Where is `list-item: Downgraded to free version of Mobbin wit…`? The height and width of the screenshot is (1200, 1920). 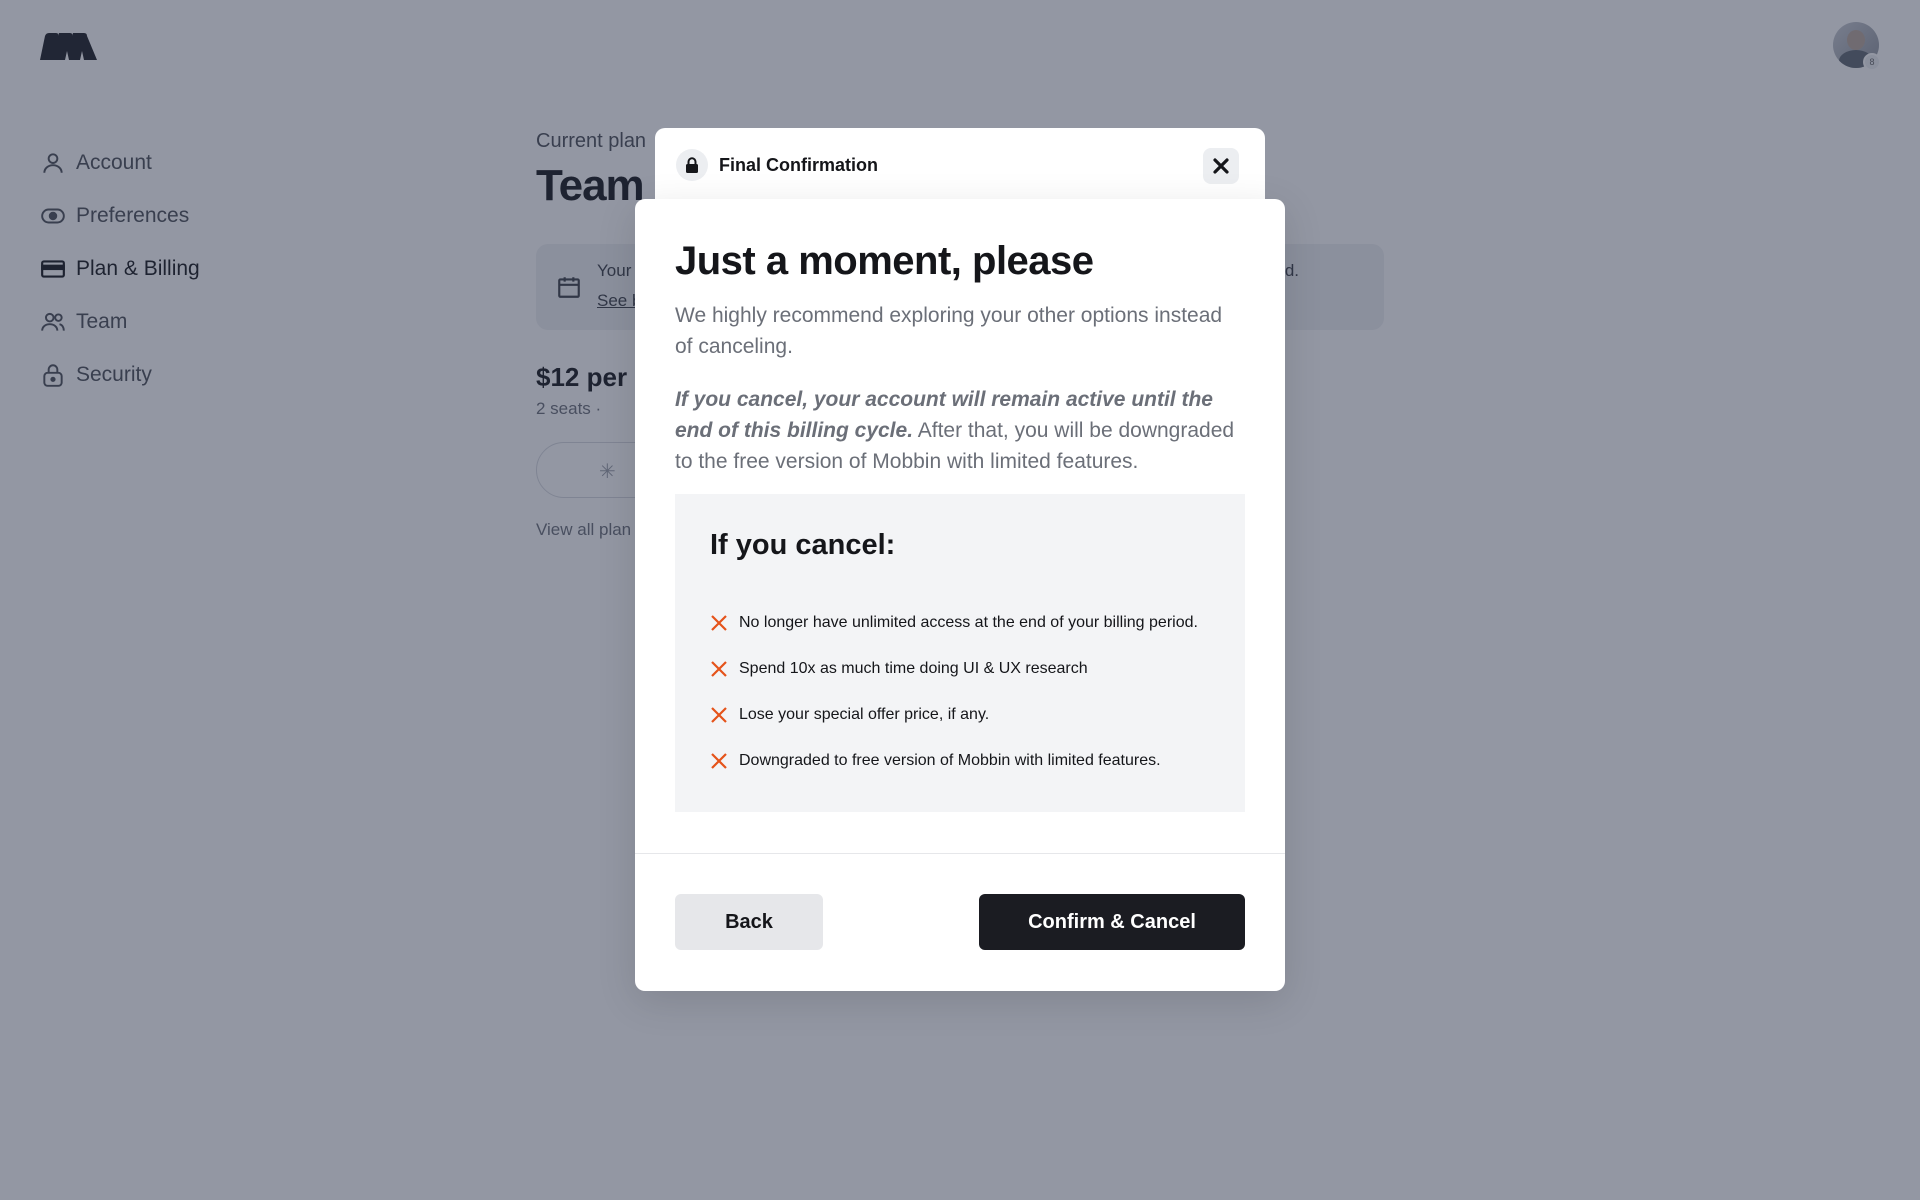 list-item: Downgraded to free version of Mobbin wit… is located at coordinates (954, 761).